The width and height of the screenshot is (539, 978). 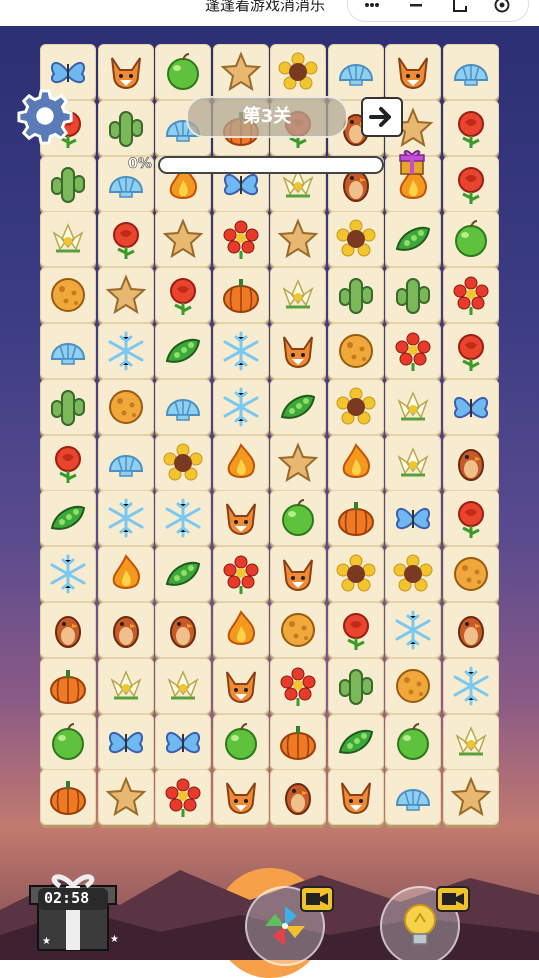 I want to click on gift-box-icon: ★ ★, so click(x=72, y=911).